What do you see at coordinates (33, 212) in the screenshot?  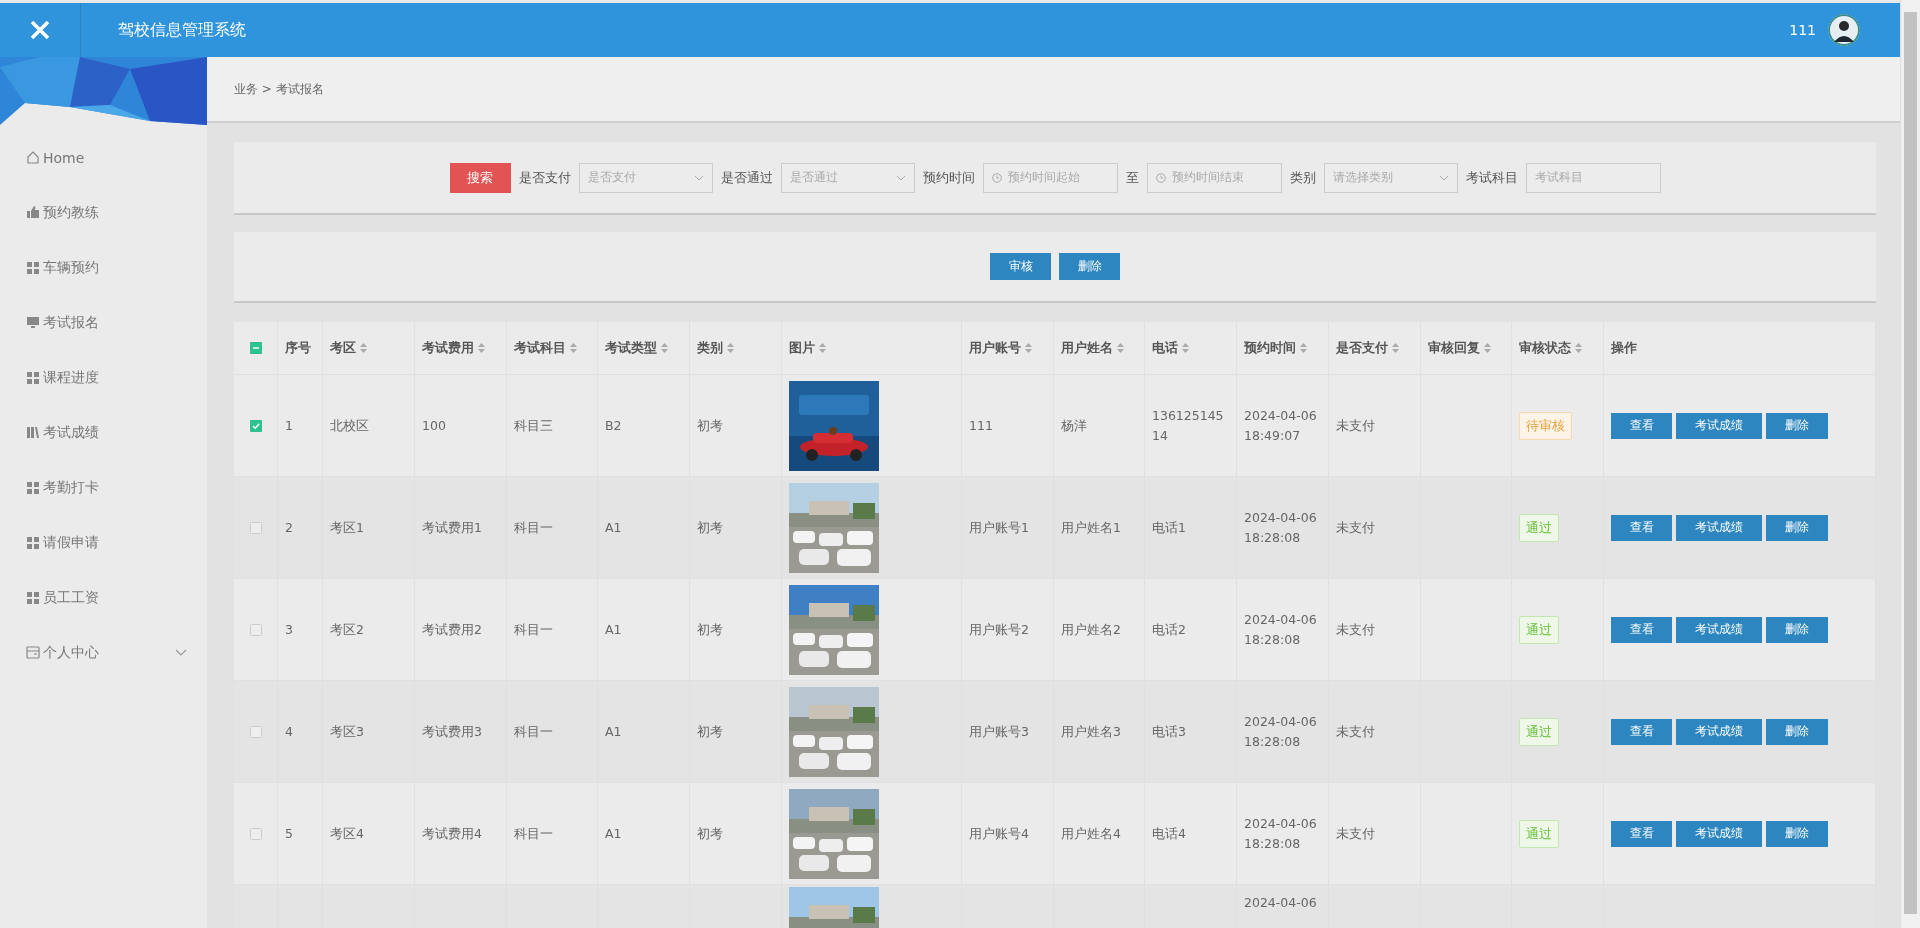 I see `thumbs-up-icon` at bounding box center [33, 212].